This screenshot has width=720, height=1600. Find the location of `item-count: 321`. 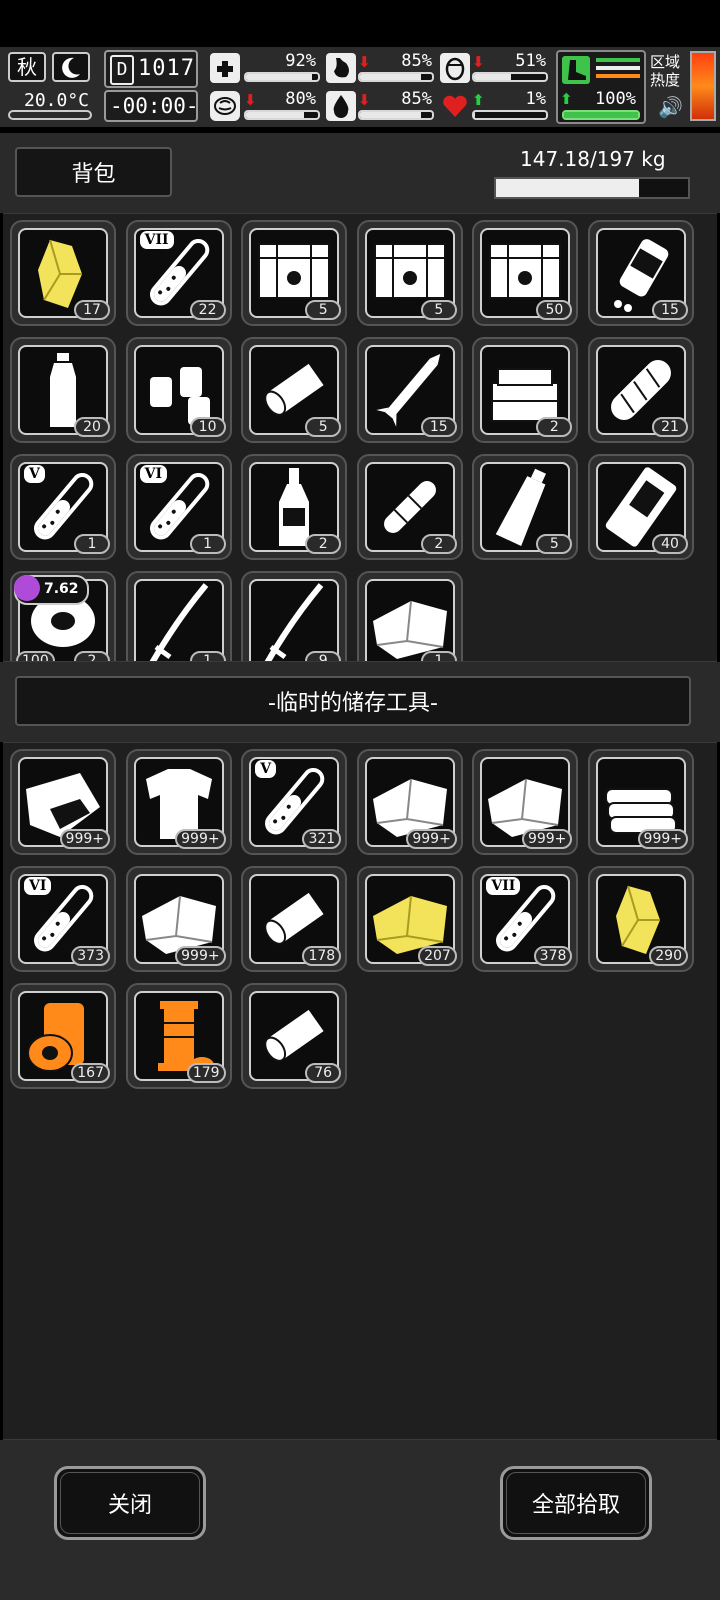

item-count: 321 is located at coordinates (322, 839).